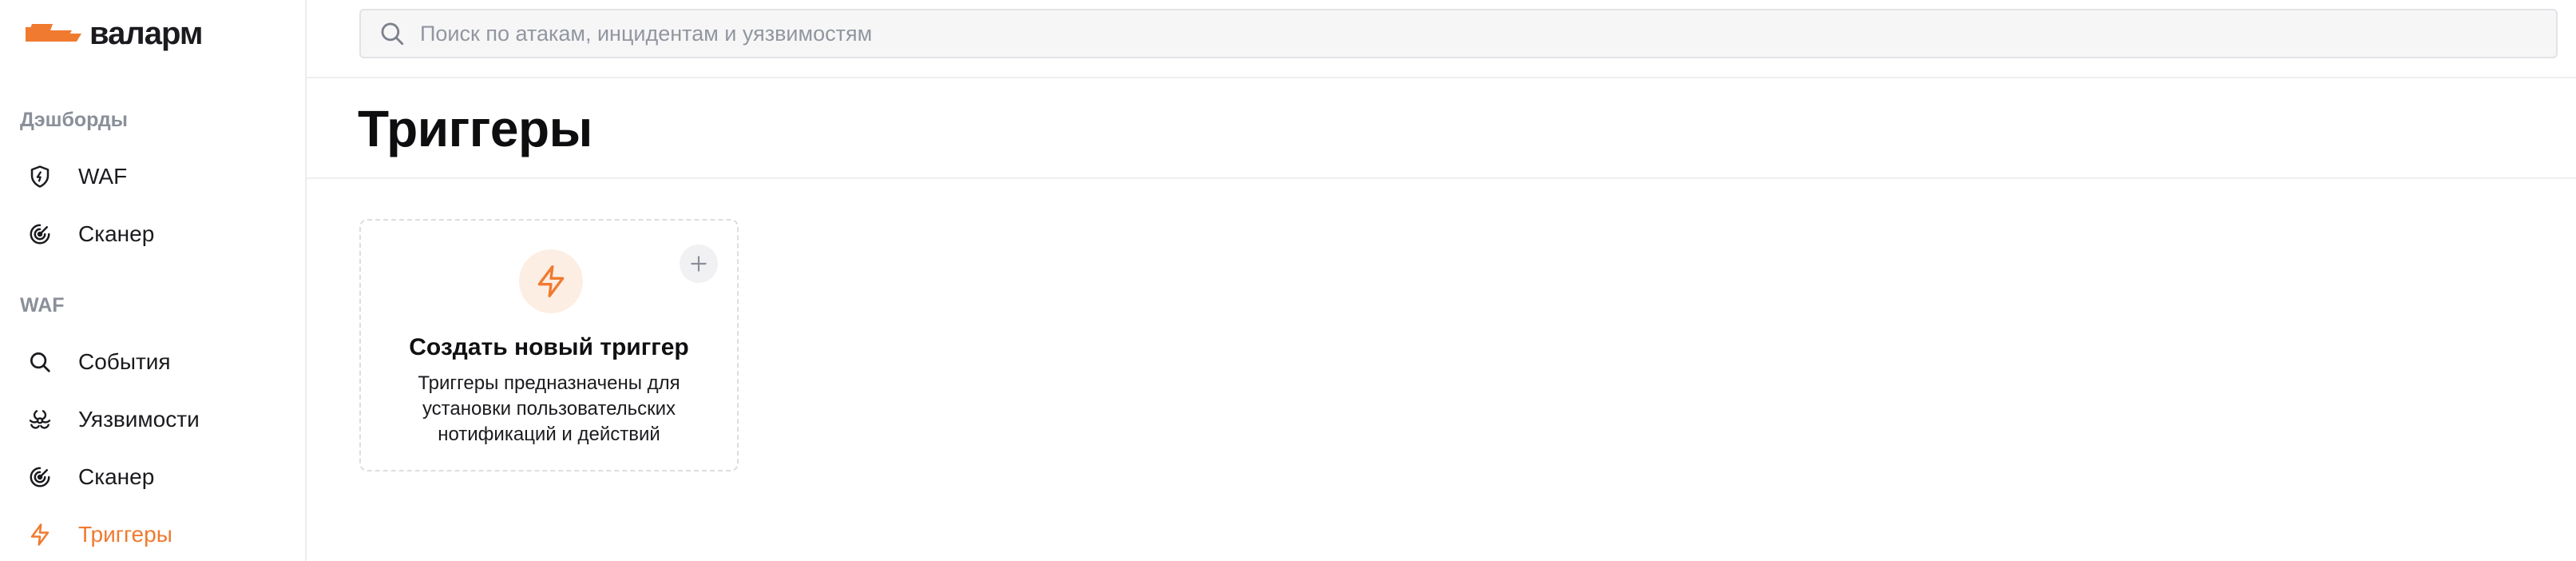 The height and width of the screenshot is (561, 2576). I want to click on sidebar-item-label: WAF, so click(103, 176).